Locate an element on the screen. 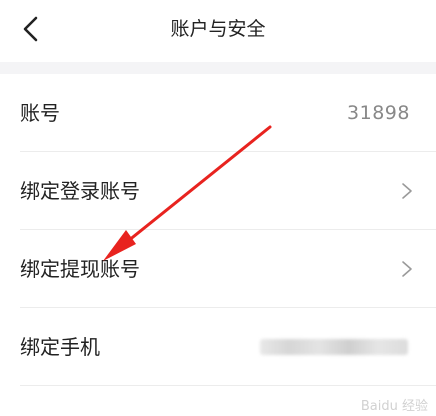 This screenshot has height=416, width=436. watermark: Baidu 经验 is located at coordinates (394, 406).